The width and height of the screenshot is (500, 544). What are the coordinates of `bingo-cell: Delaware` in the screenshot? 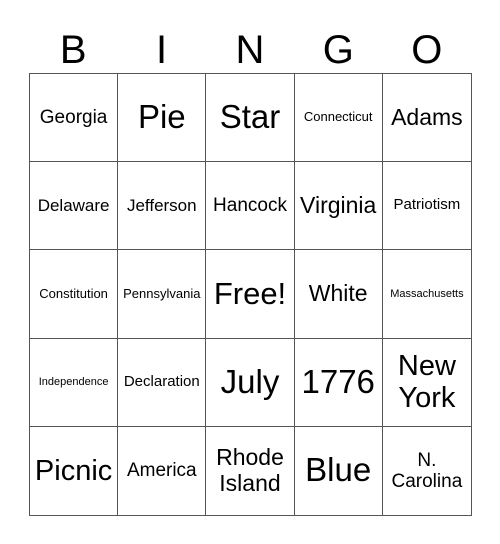 It's located at (74, 206).